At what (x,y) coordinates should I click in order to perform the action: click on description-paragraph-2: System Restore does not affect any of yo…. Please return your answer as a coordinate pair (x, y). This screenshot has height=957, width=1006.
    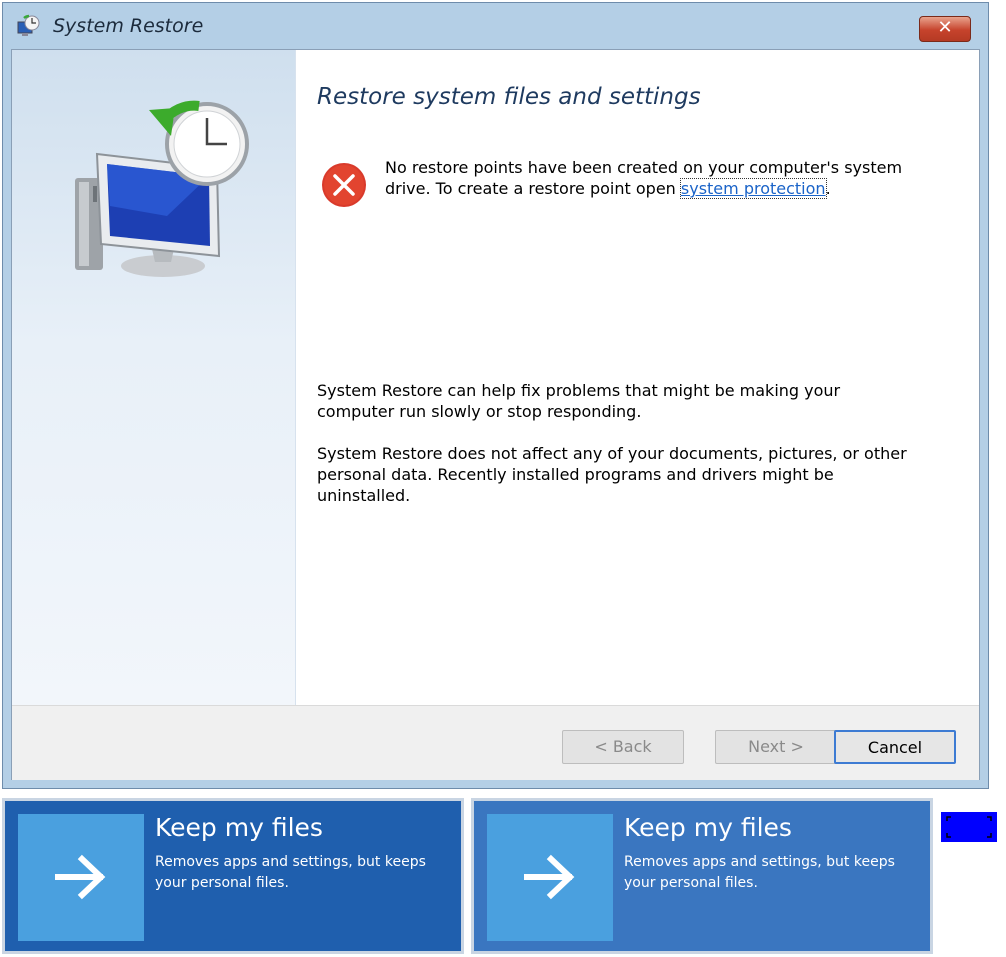
    Looking at the image, I should click on (612, 474).